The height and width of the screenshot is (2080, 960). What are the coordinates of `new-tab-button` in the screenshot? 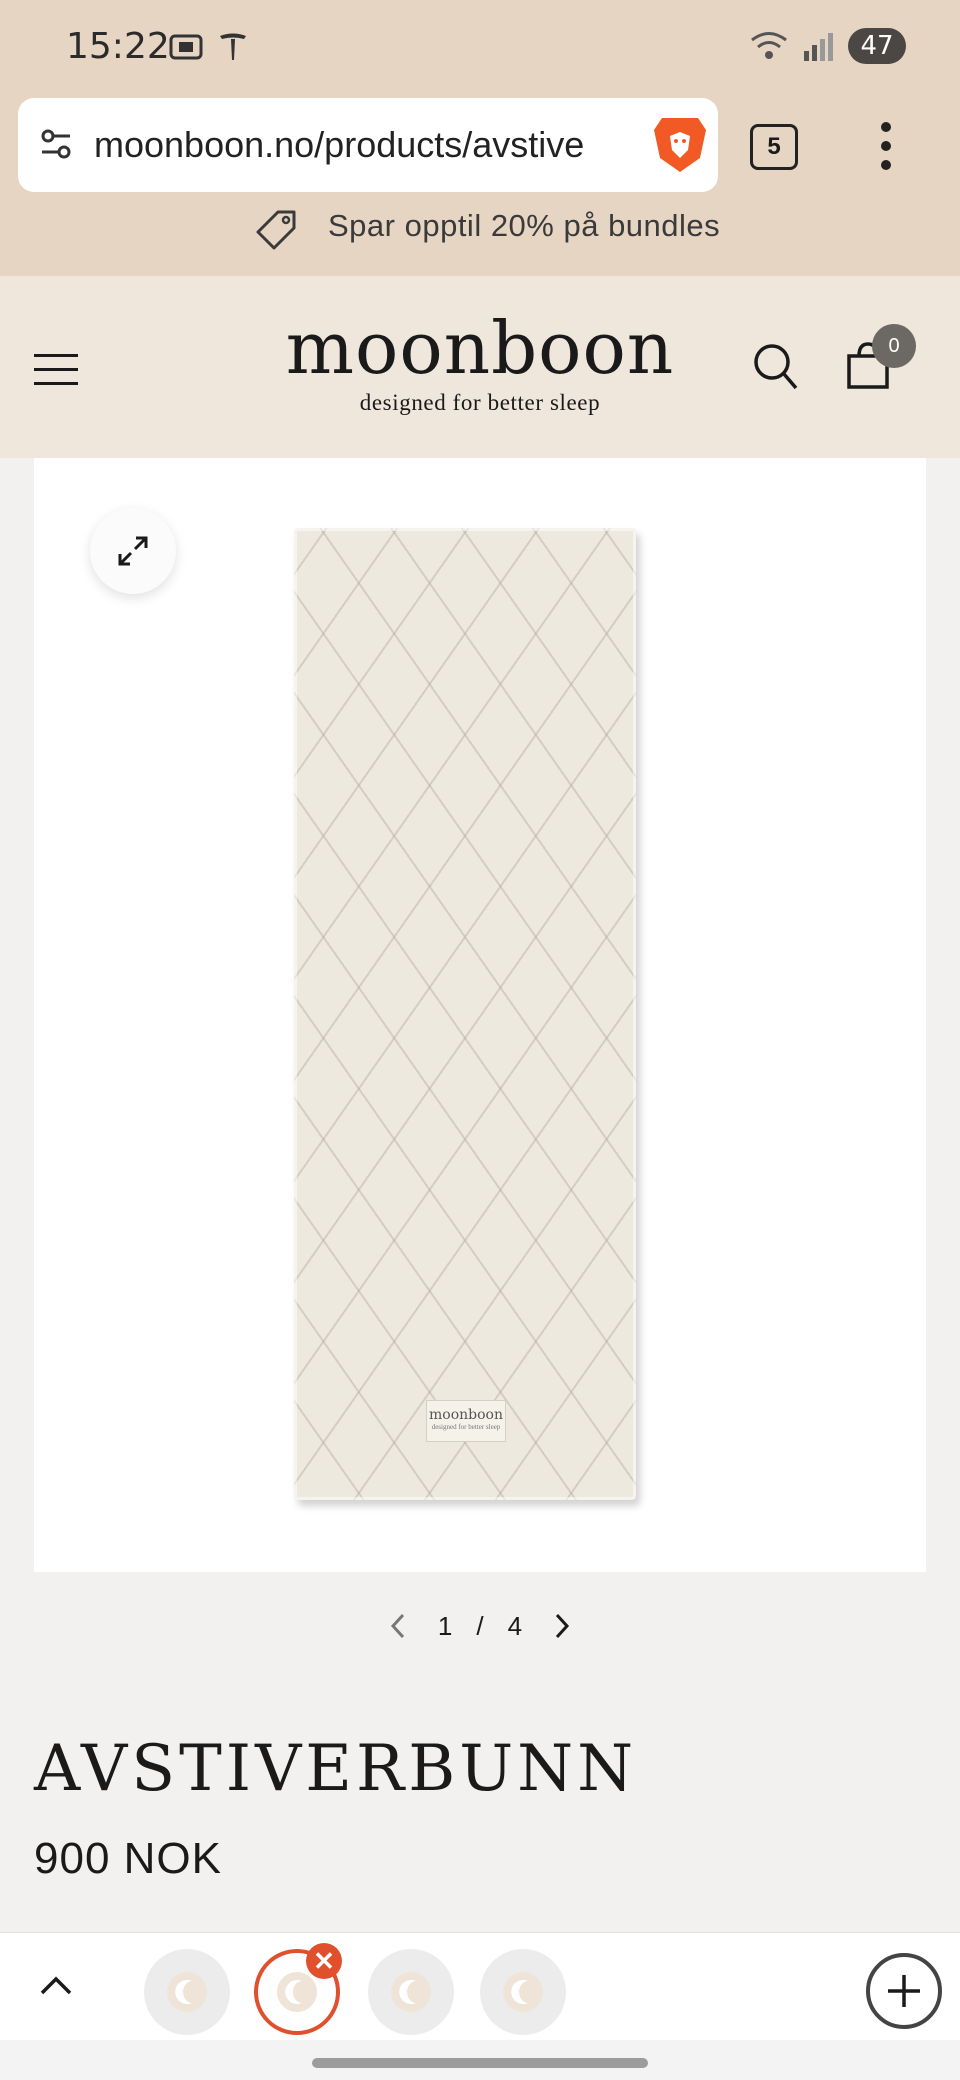 It's located at (904, 1991).